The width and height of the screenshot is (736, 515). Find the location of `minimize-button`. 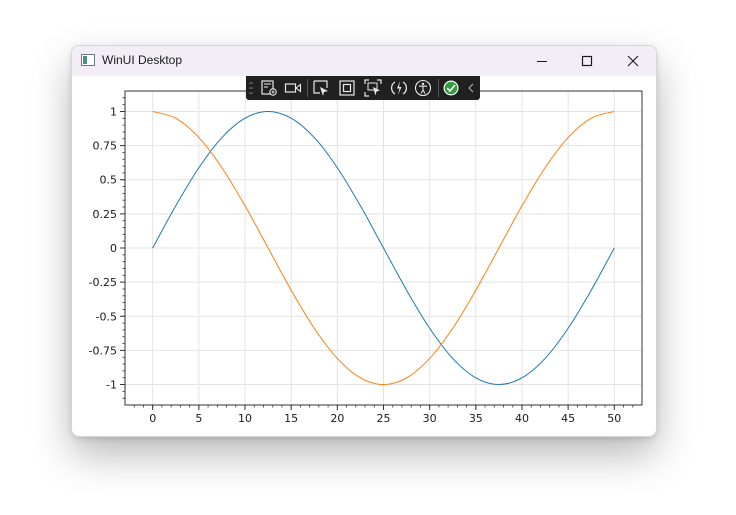

minimize-button is located at coordinates (542, 61).